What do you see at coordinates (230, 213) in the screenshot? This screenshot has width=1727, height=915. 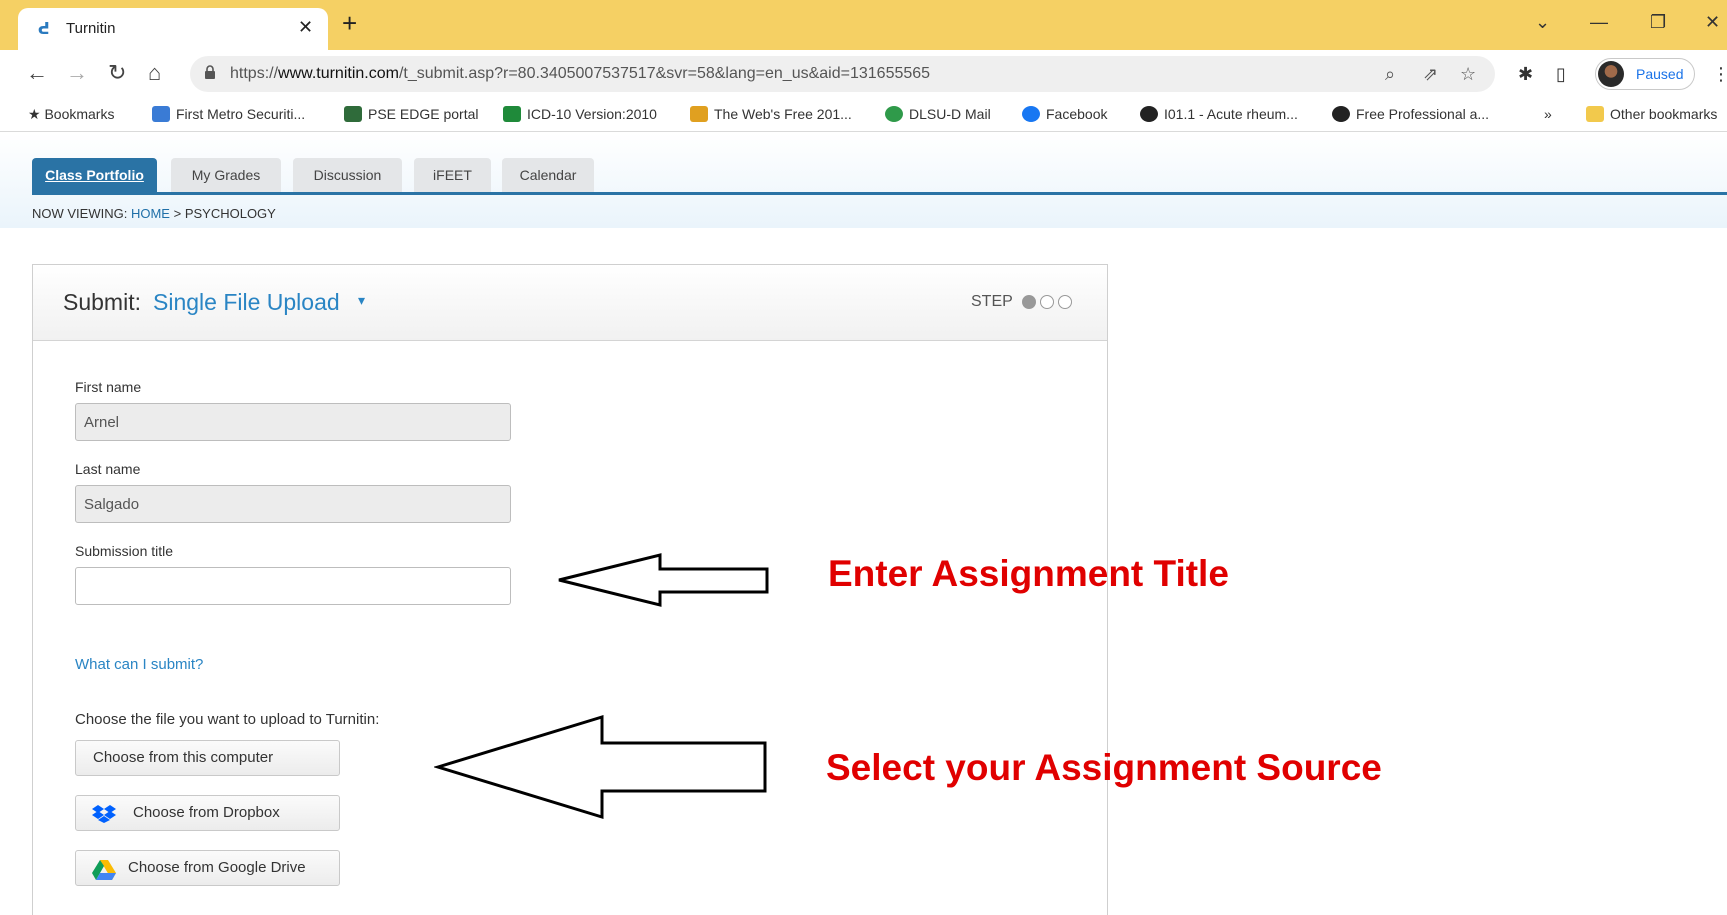 I see `breadcrumb-current: PSYCHOLOGY` at bounding box center [230, 213].